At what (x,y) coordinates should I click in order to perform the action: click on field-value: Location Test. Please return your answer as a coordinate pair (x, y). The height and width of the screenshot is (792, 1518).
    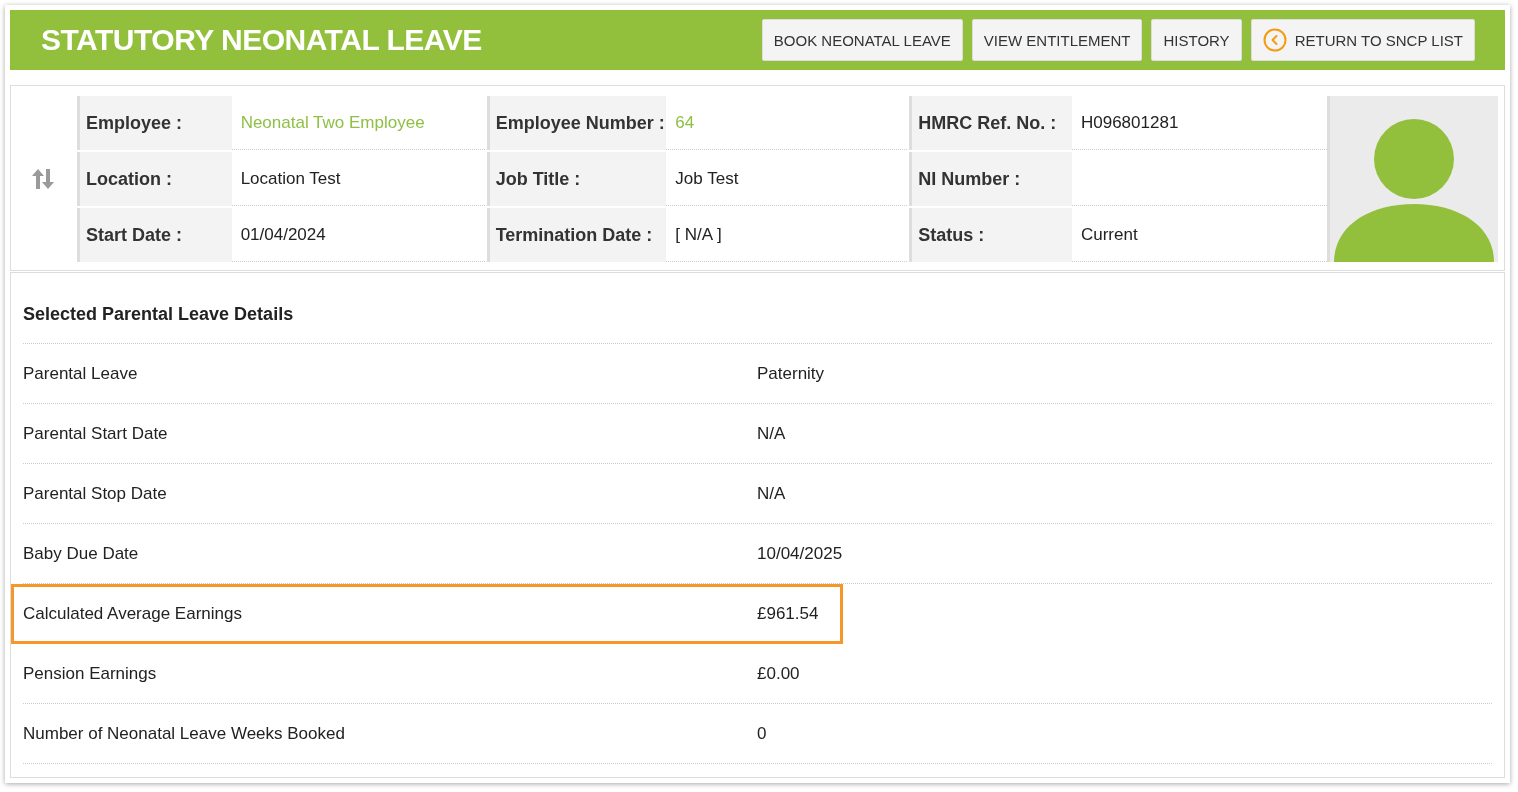
    Looking at the image, I should click on (358, 179).